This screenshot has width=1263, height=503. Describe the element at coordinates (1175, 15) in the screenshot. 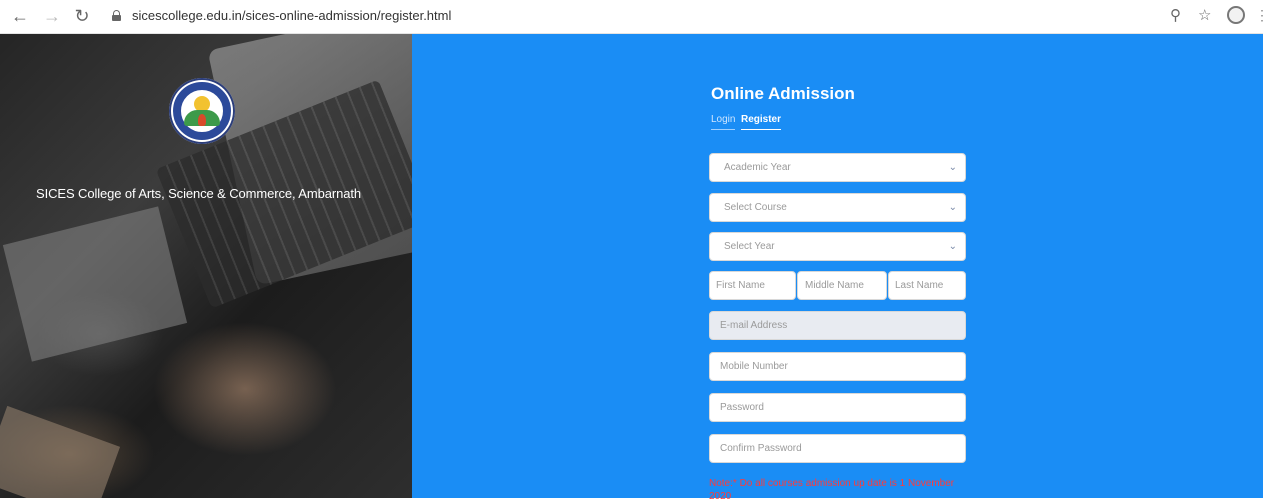

I see `zoom-icon: ⚲` at that location.